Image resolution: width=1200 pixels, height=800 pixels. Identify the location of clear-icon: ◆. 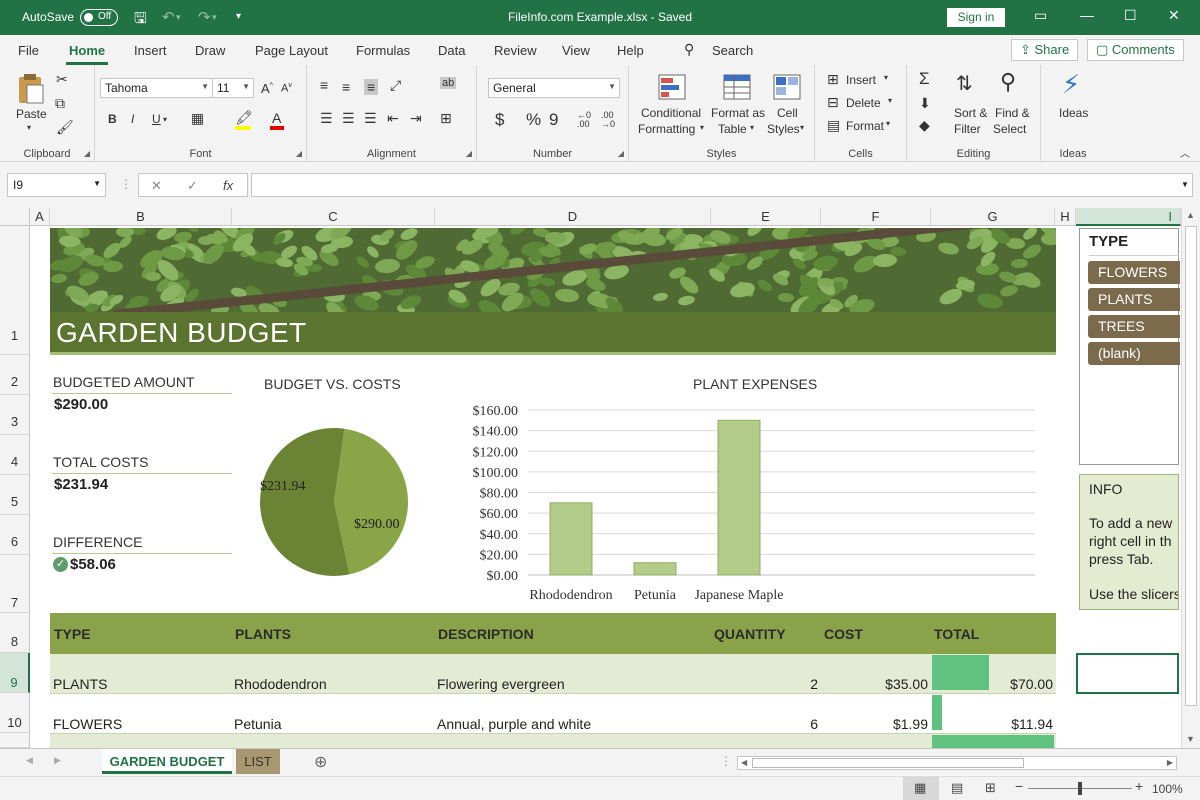
(924, 125).